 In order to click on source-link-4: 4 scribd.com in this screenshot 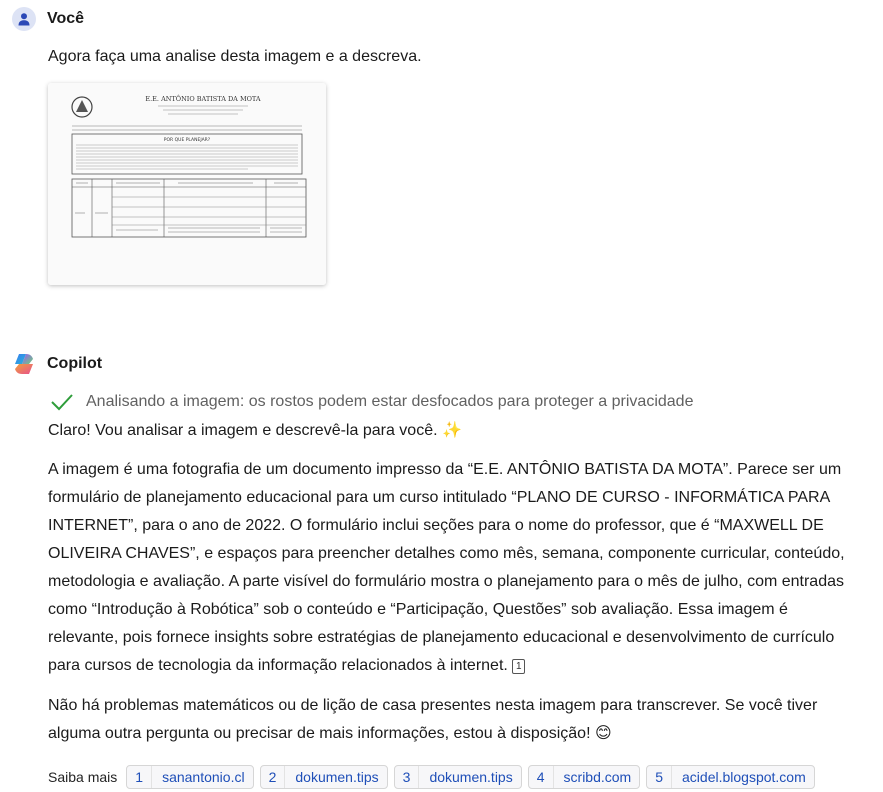, I will do `click(584, 777)`.